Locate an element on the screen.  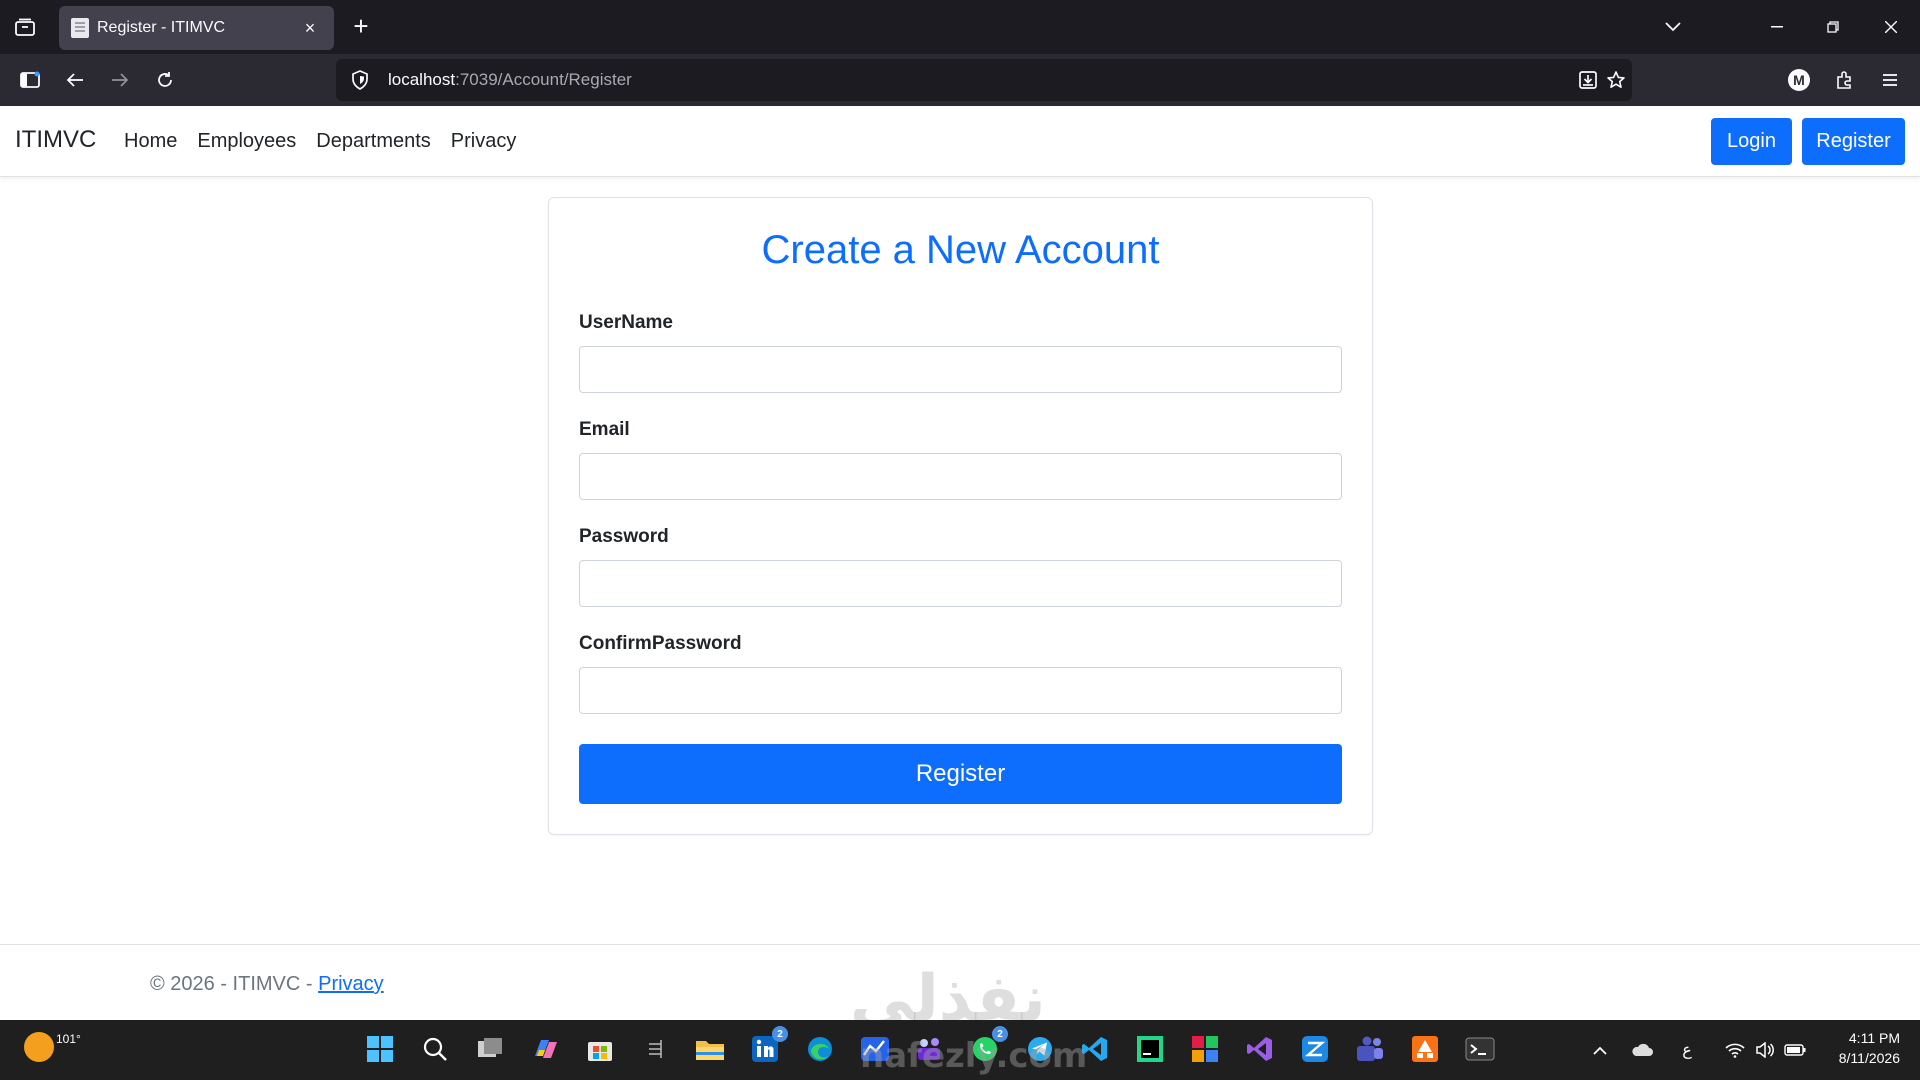
close-window-icon is located at coordinates (1891, 27).